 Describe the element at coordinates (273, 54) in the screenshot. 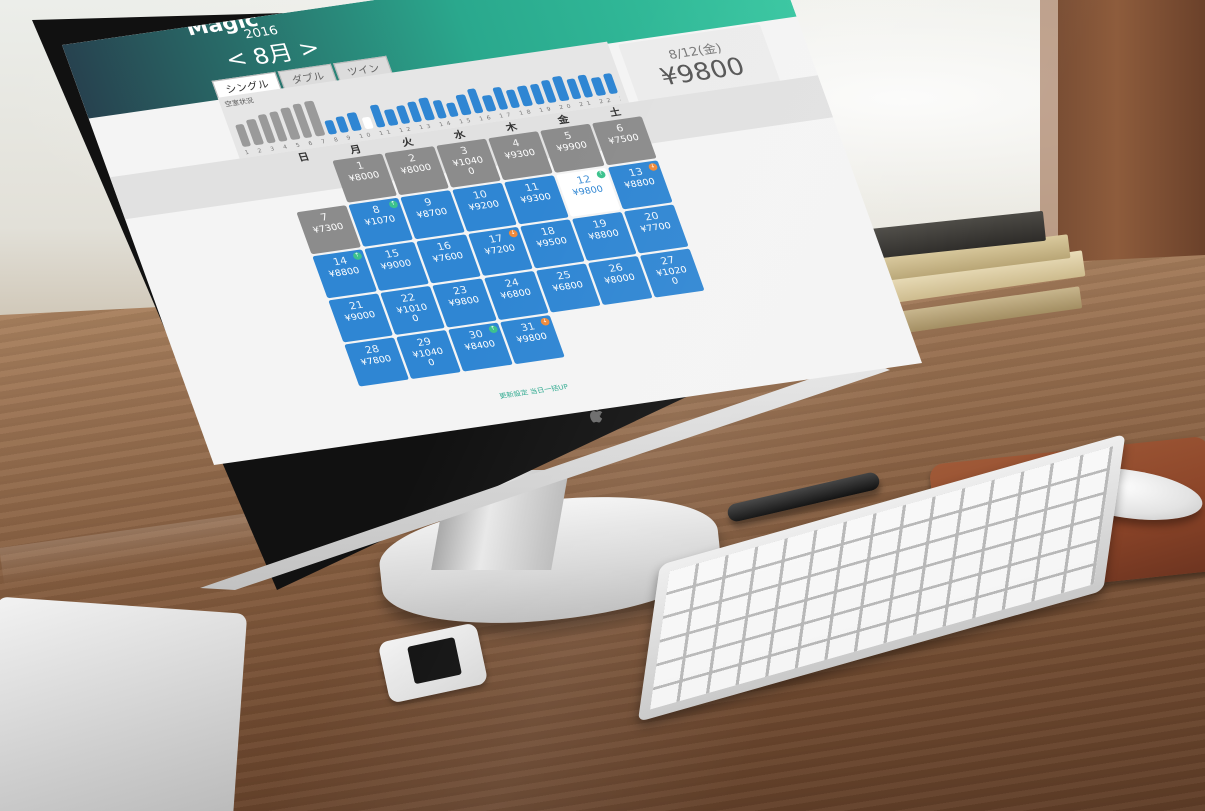

I see `current-month: 8月` at that location.